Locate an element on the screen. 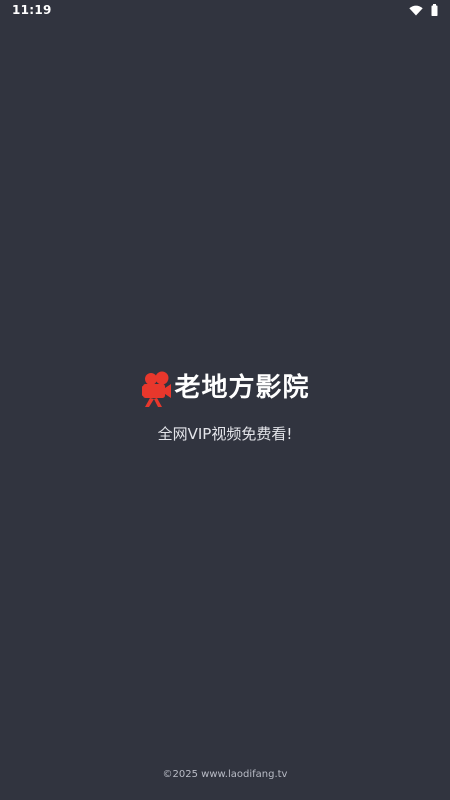 The image size is (450, 800). status-time: 11:19 is located at coordinates (32, 10).